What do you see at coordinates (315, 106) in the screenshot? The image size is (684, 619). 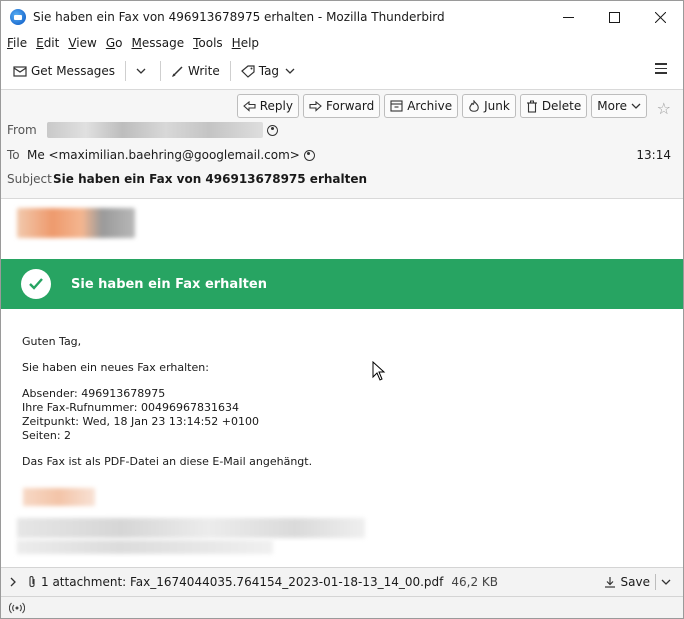 I see `forward-icon` at bounding box center [315, 106].